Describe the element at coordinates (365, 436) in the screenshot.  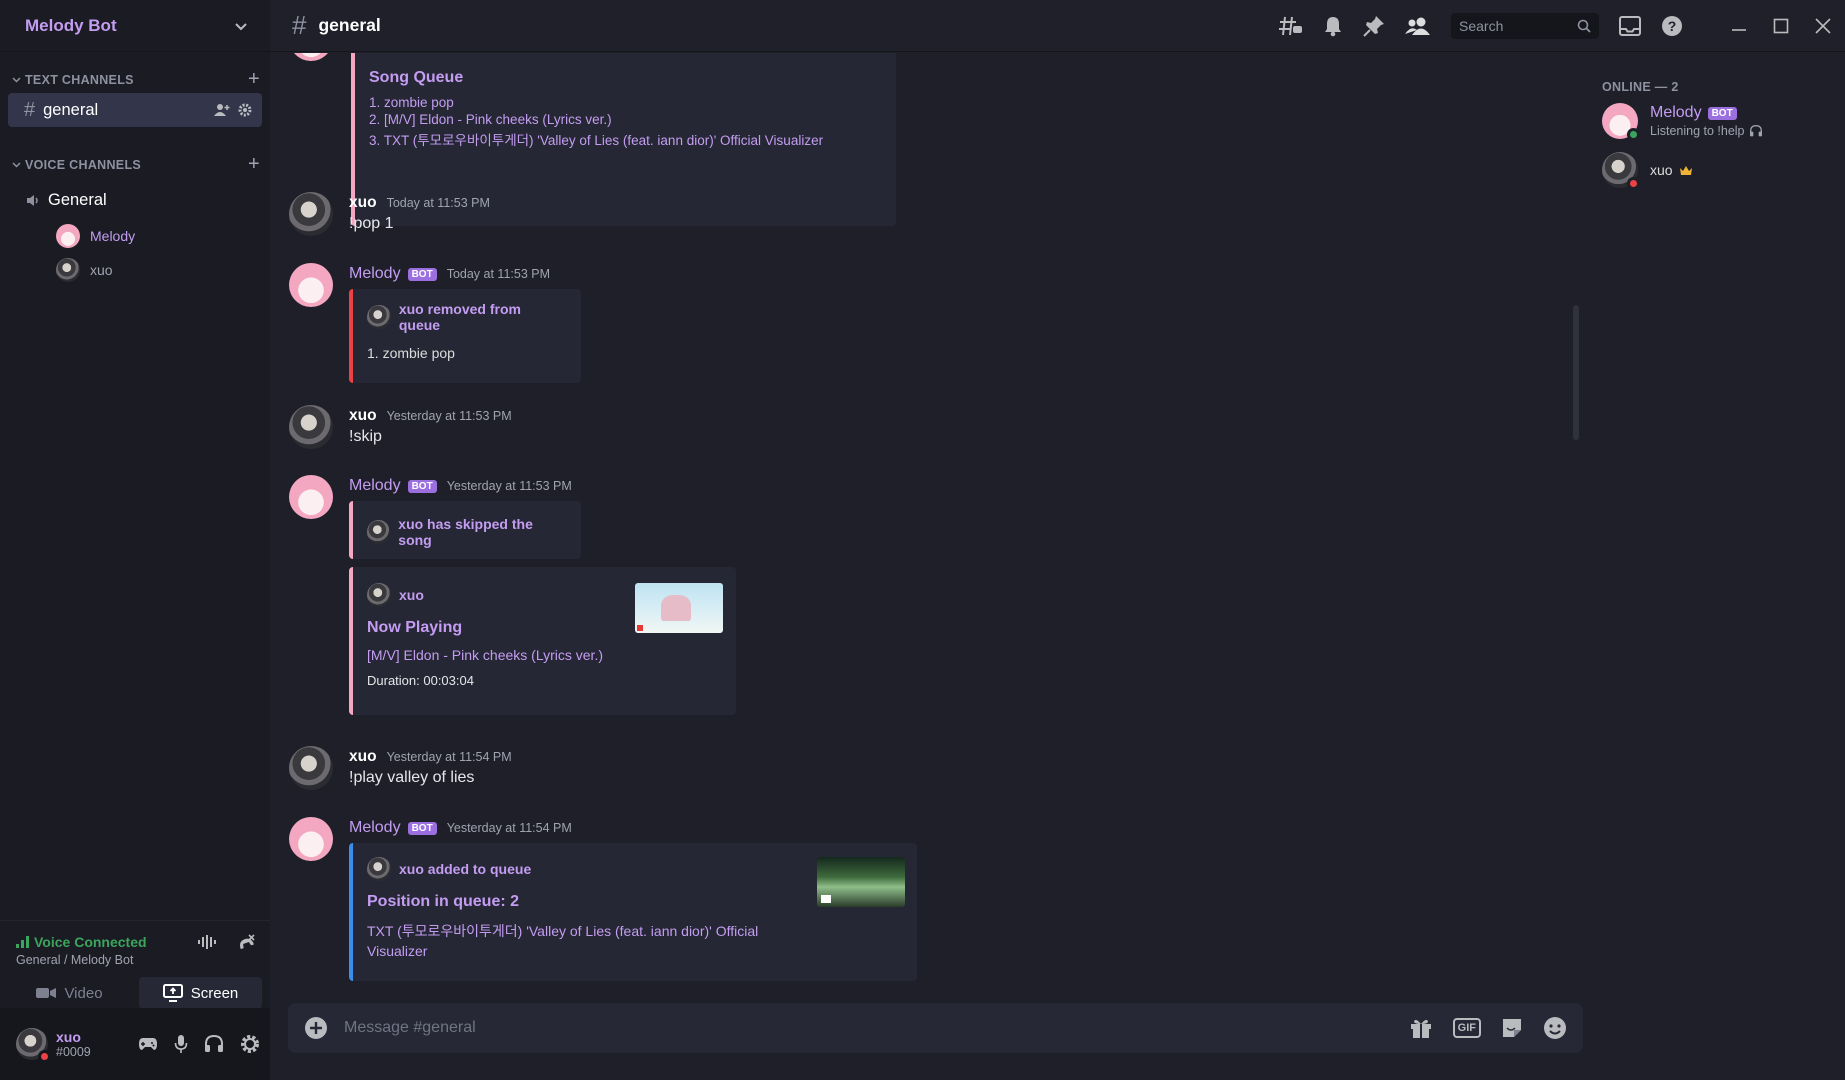
I see `message-text: !skip` at that location.